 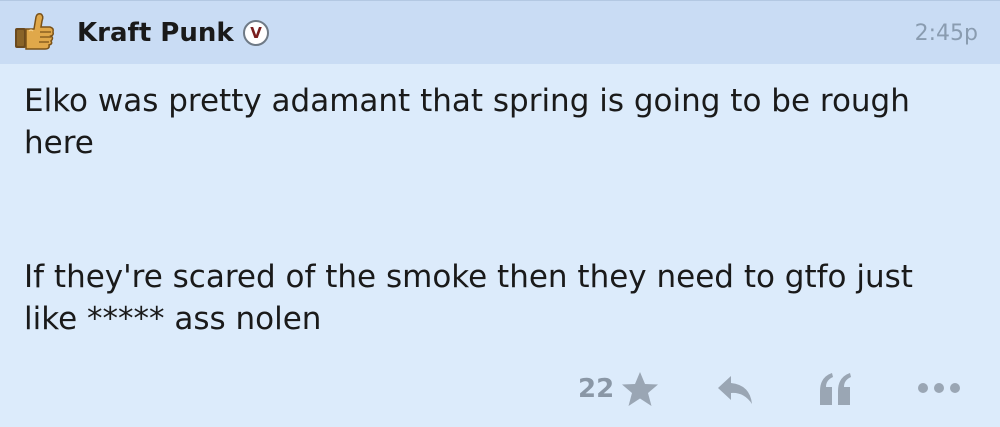 What do you see at coordinates (155, 33) in the screenshot?
I see `username: Kraft Punk` at bounding box center [155, 33].